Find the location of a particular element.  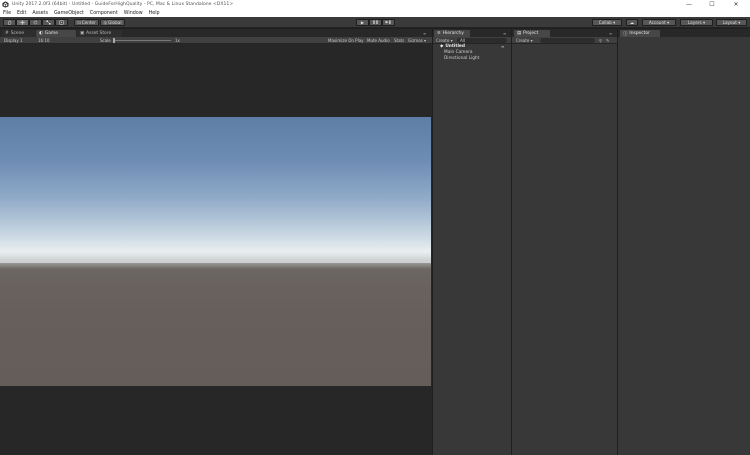

tab-asset-store-label: Asset Store is located at coordinates (99, 33).